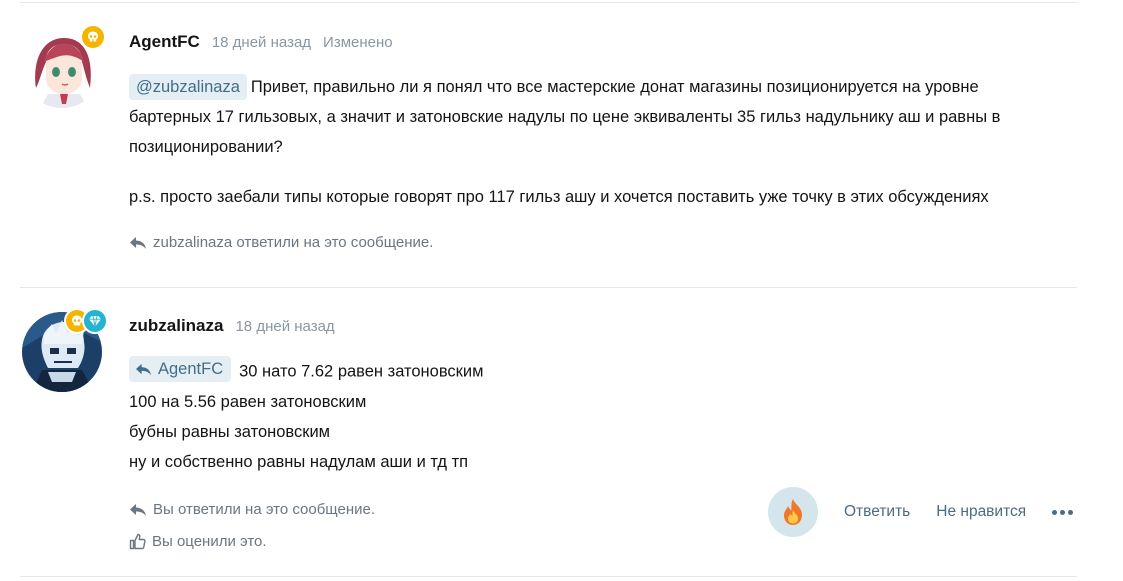 The image size is (1123, 581). I want to click on message-line3: бубны равны затоновским, so click(230, 431).